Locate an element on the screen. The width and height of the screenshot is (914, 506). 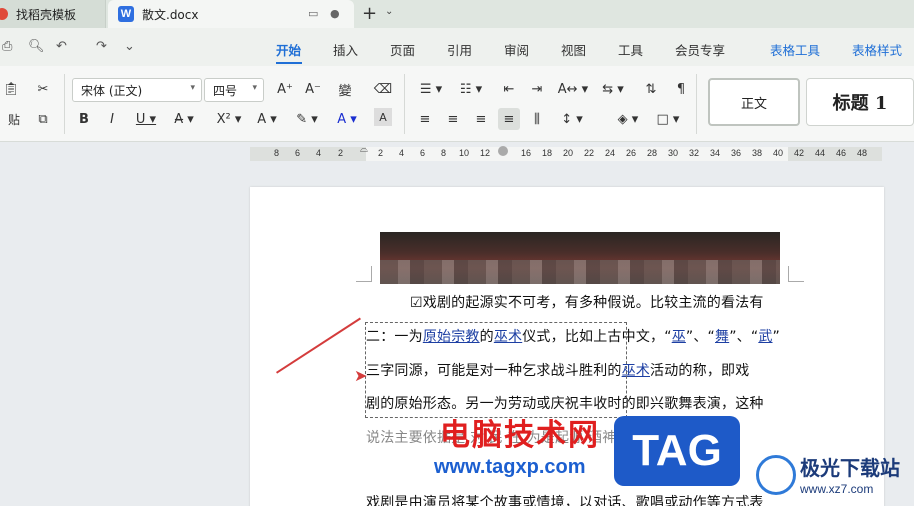
tab-stop-marker is located at coordinates (503, 151).